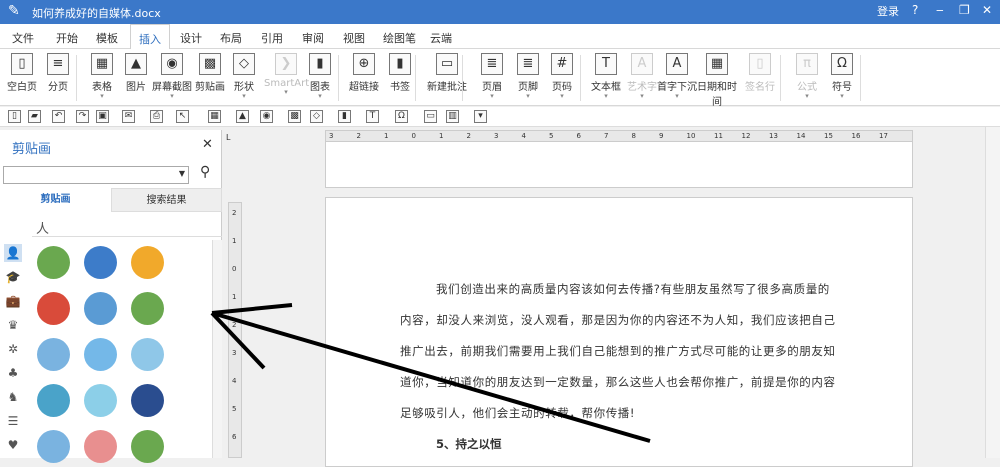 This screenshot has width=1000, height=467. What do you see at coordinates (431, 377) in the screenshot?
I see `arrow-shaft` at bounding box center [431, 377].